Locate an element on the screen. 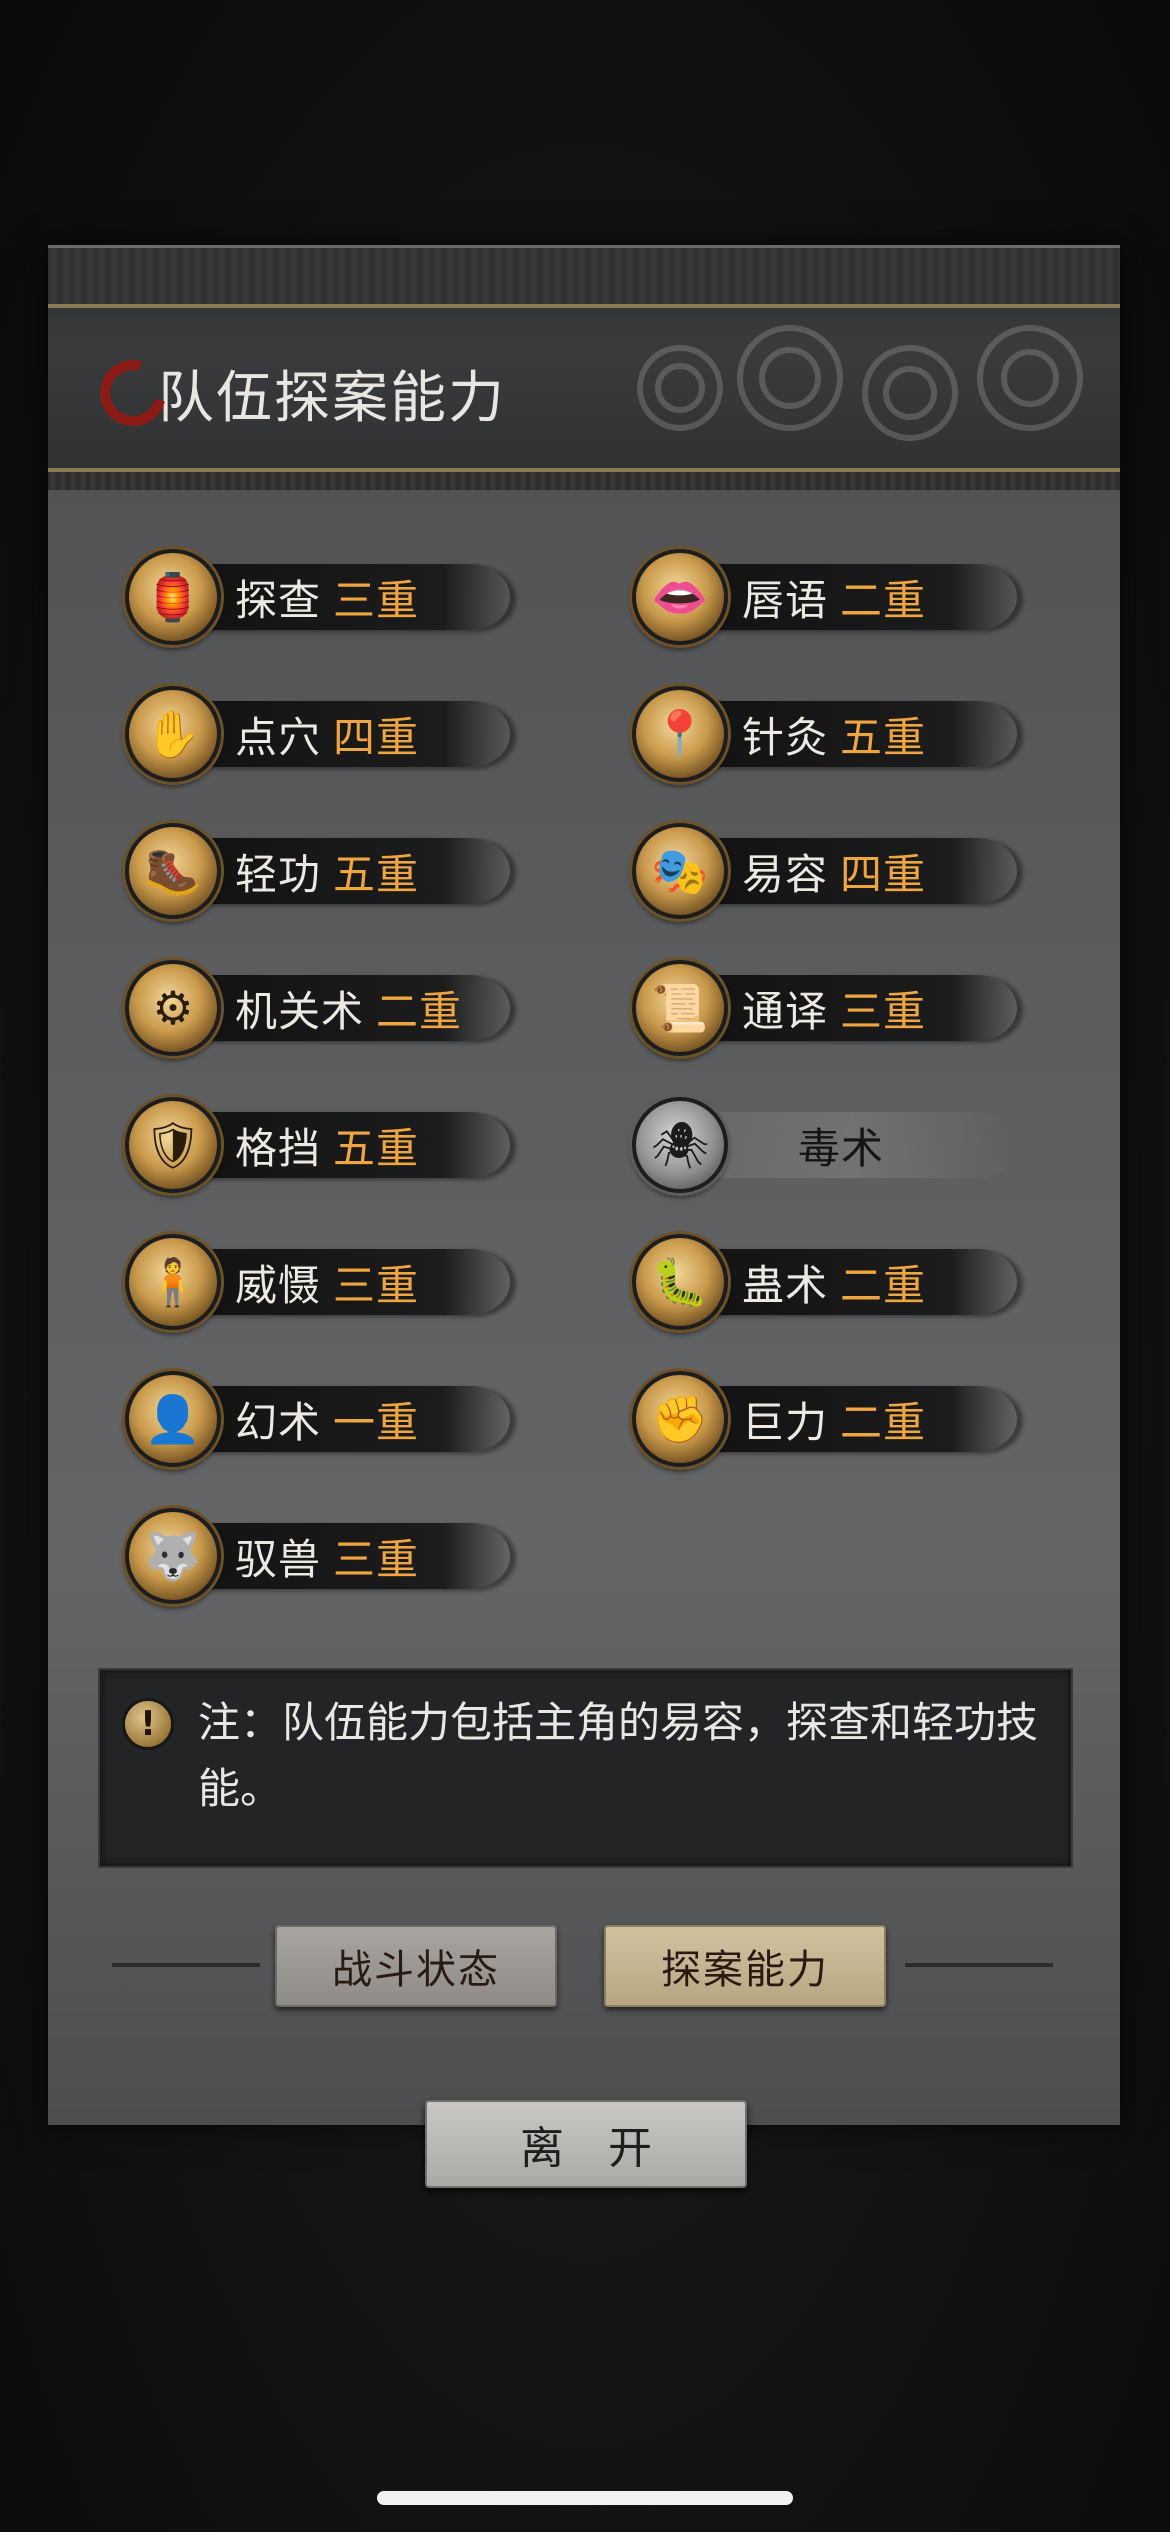 This screenshot has width=1170, height=2532. skill-item: 🎭 易容 四重 is located at coordinates (824, 871).